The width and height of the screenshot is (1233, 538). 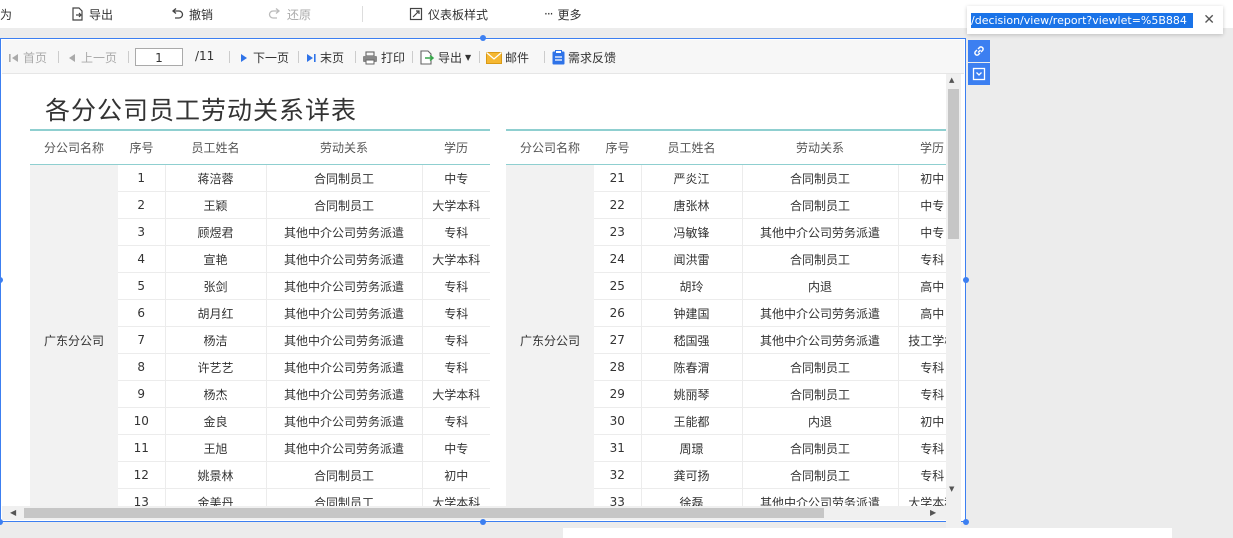 I want to click on employee-name-cell: 王颖, so click(x=215, y=205).